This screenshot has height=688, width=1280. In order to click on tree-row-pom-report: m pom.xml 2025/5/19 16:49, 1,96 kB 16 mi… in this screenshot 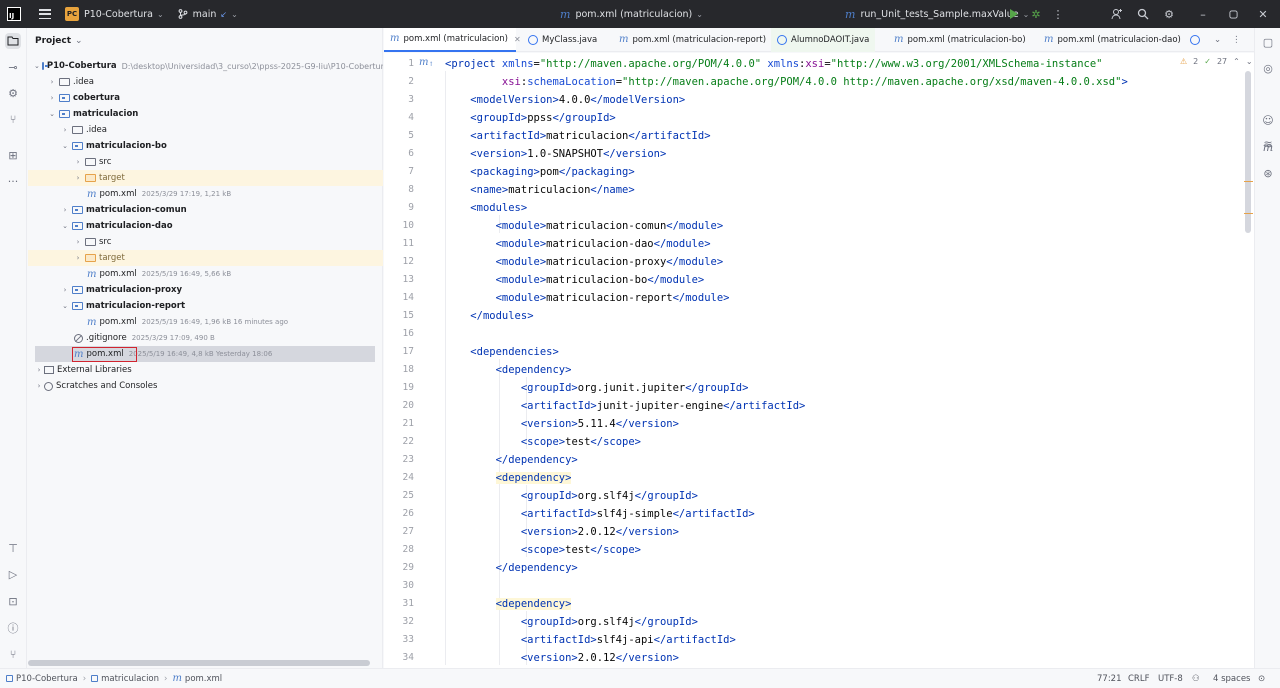, I will do `click(205, 322)`.